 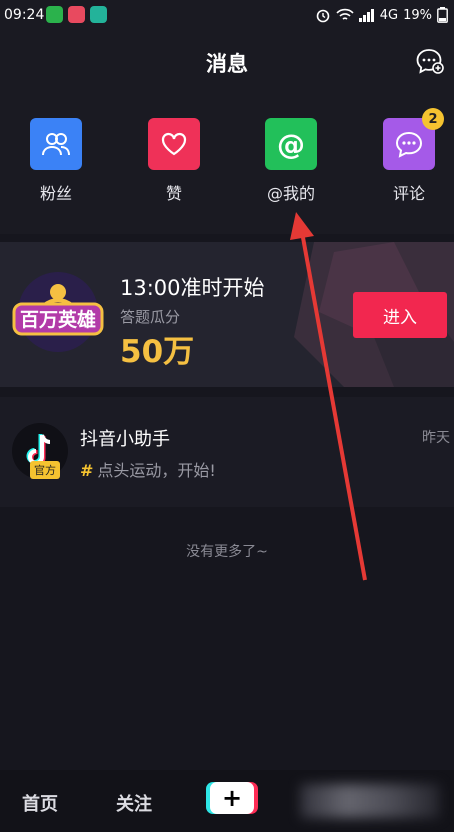 I want to click on million-hero-logo: 百万英雄, so click(x=58, y=312).